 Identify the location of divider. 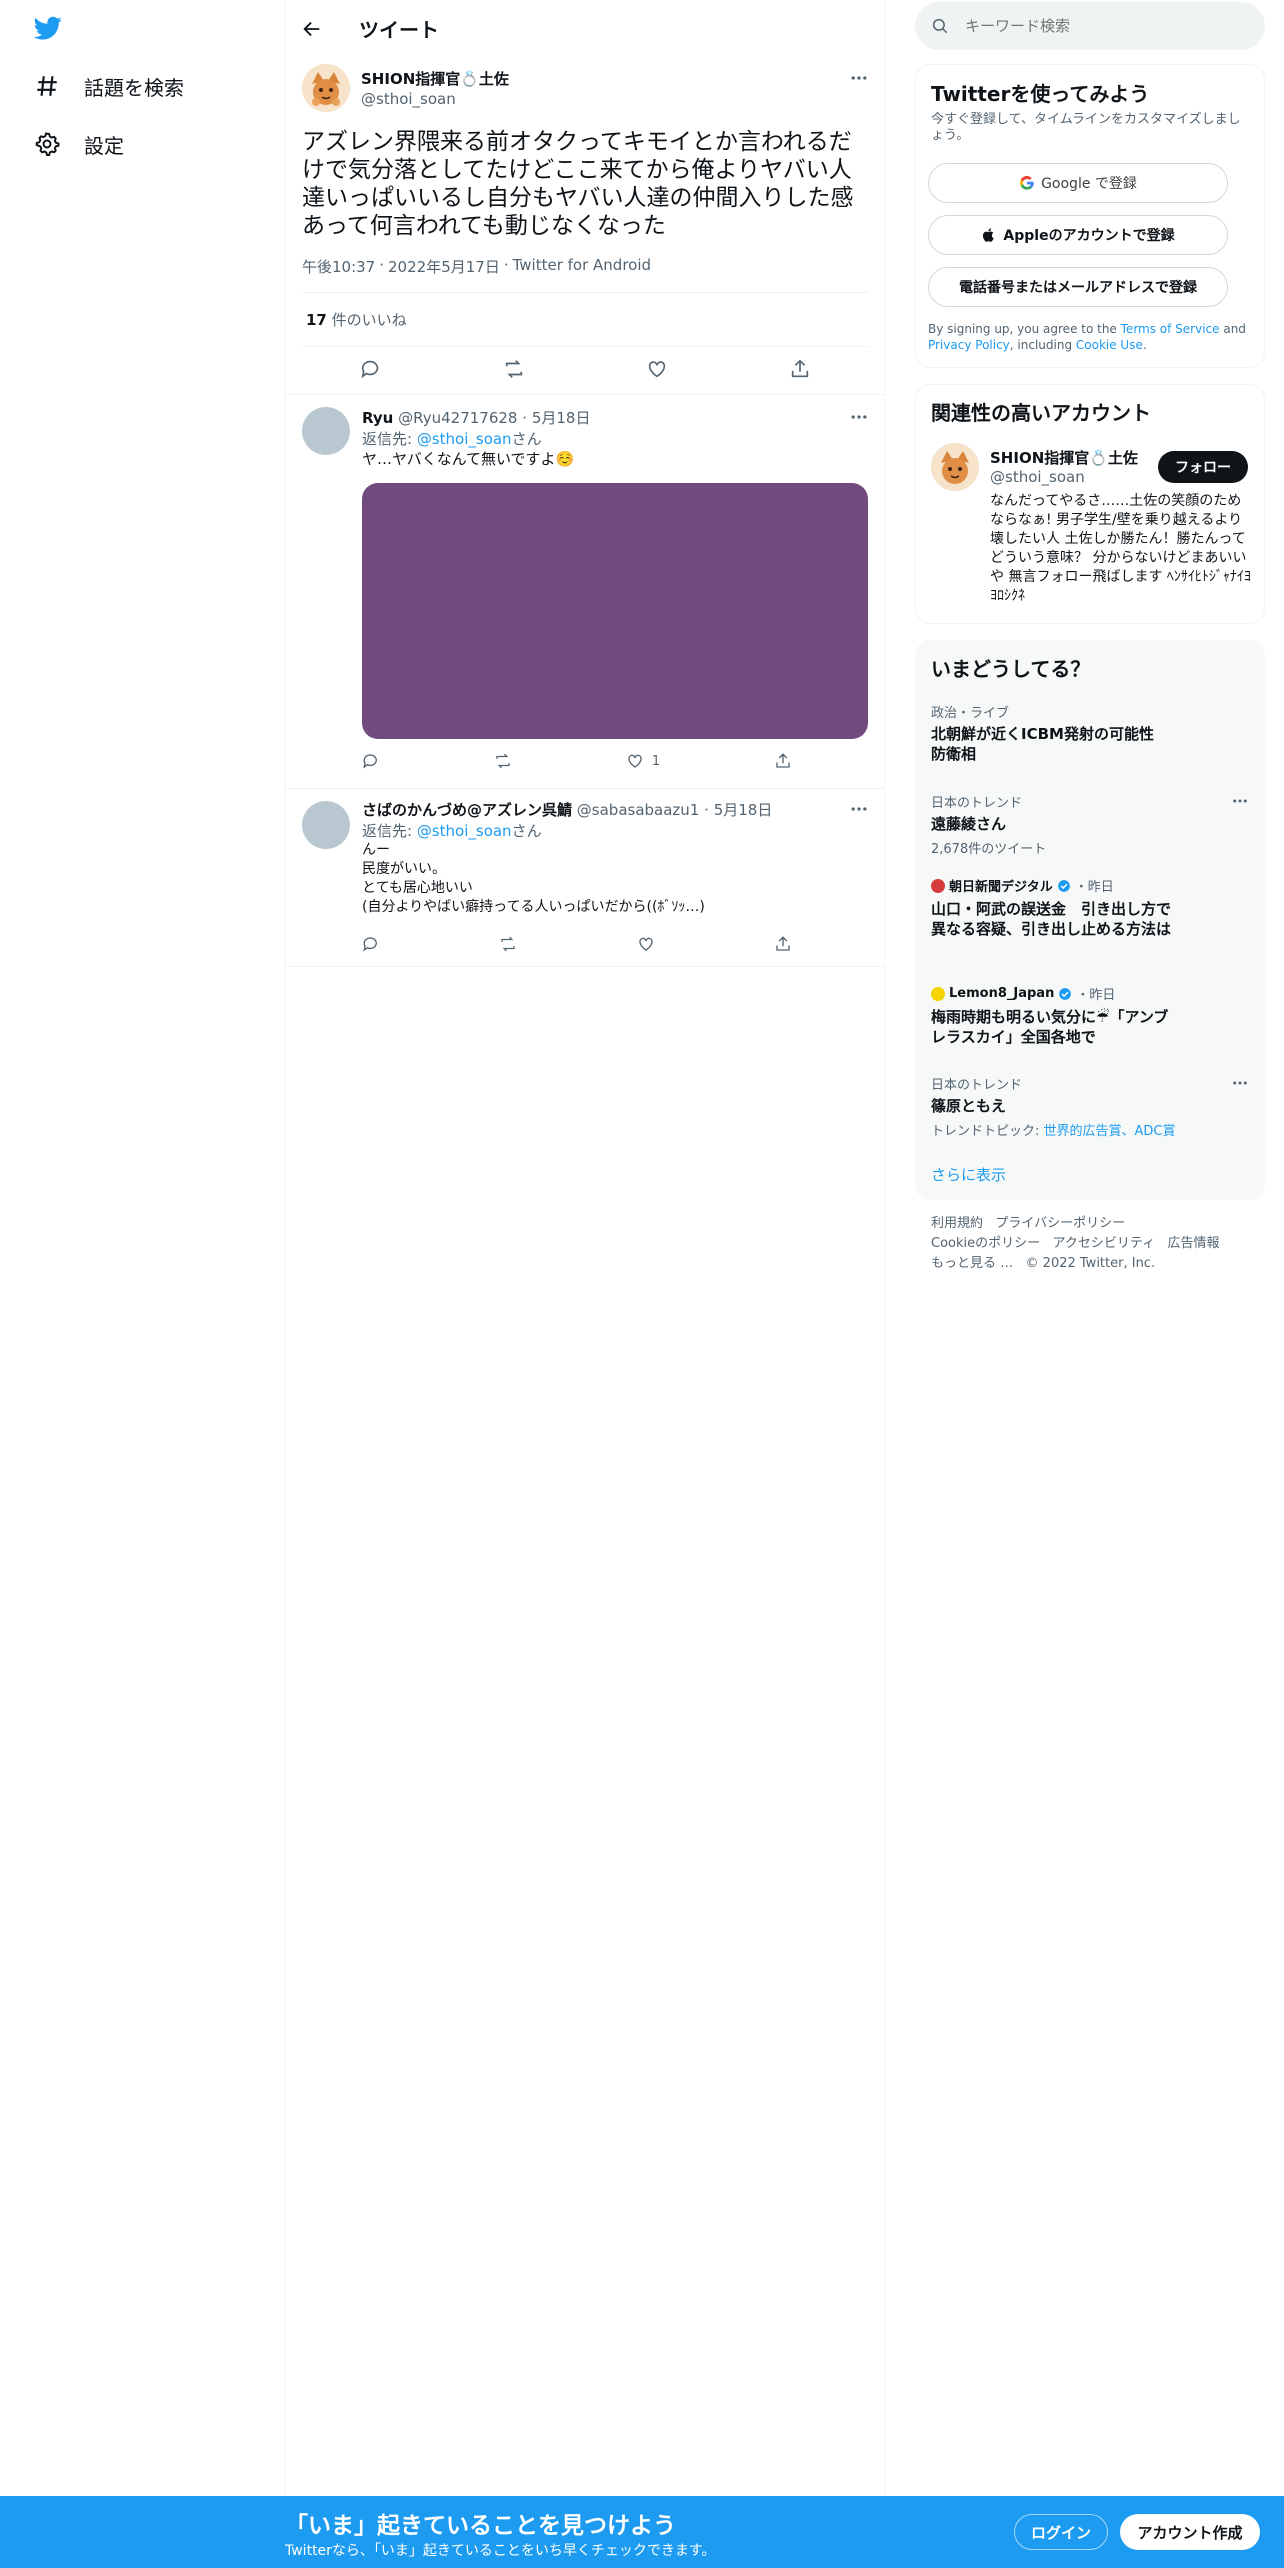
(585, 292).